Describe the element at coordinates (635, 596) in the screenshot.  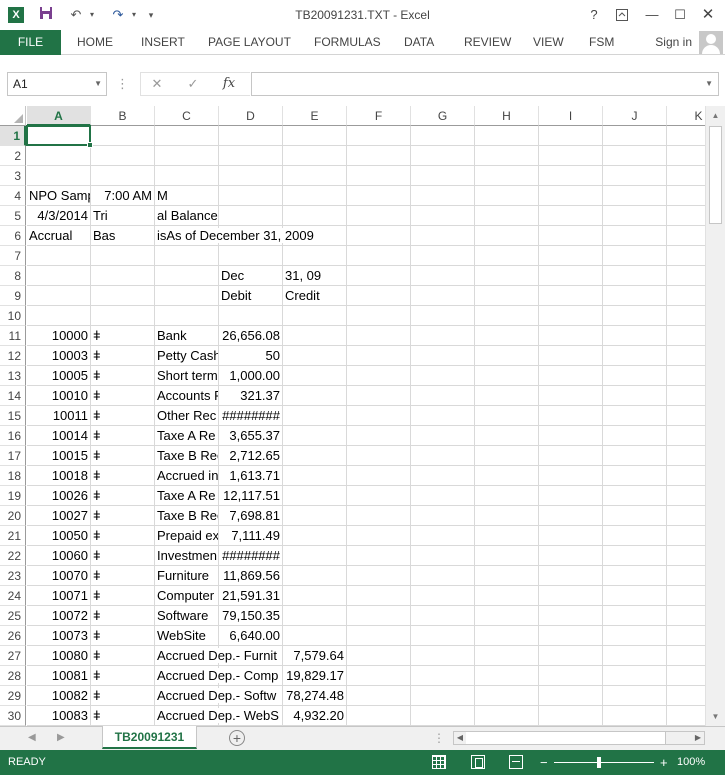
I see `cell-j24` at that location.